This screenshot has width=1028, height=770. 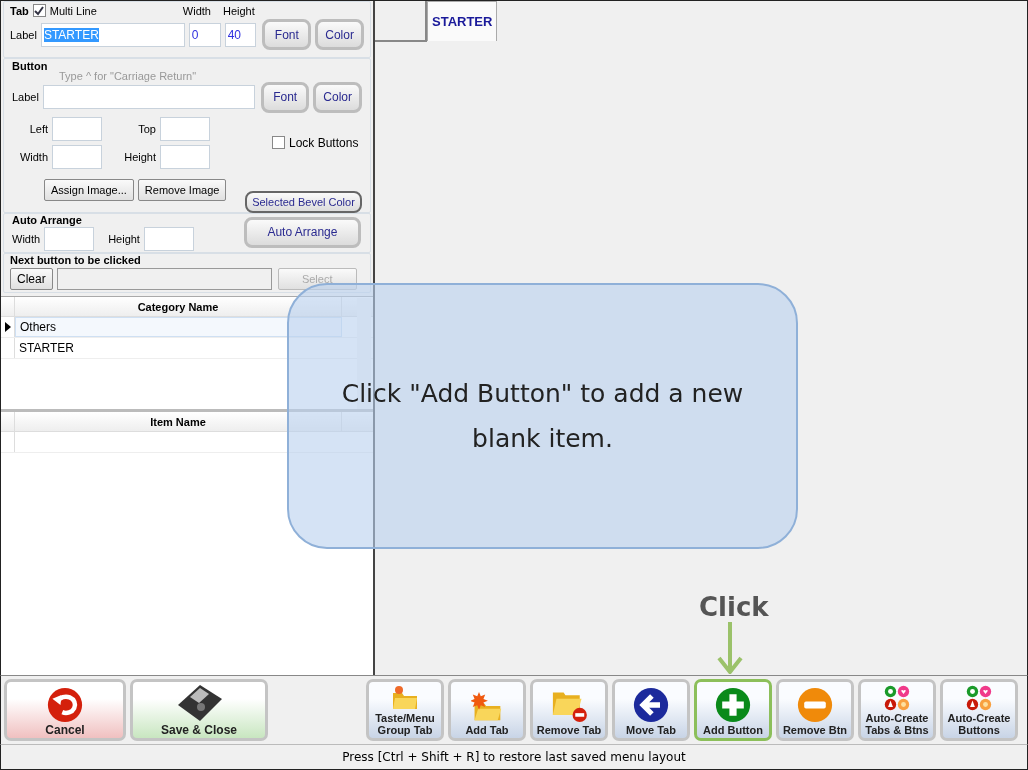 I want to click on clear-button: Clear, so click(x=31, y=279).